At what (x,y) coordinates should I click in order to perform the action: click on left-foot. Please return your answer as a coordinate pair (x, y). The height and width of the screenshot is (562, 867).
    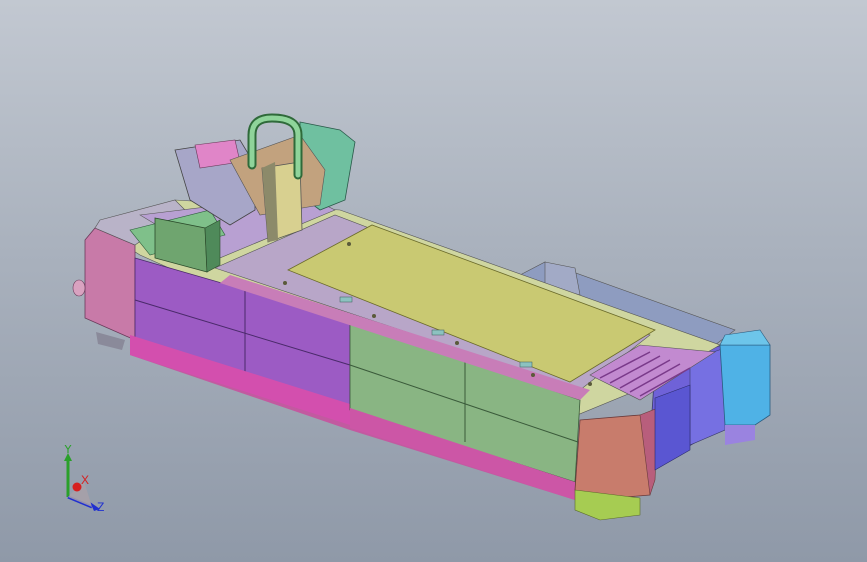
    Looking at the image, I should click on (110, 341).